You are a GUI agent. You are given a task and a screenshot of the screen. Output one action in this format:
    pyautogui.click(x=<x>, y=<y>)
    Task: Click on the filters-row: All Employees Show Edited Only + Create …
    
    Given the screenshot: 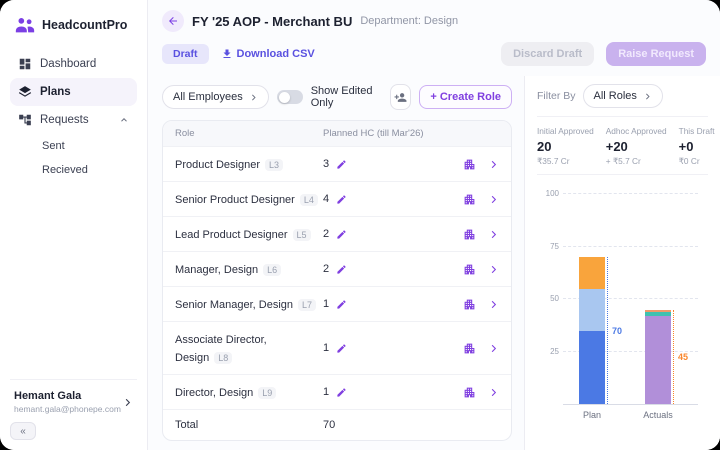 What is the action you would take?
    pyautogui.click(x=337, y=97)
    